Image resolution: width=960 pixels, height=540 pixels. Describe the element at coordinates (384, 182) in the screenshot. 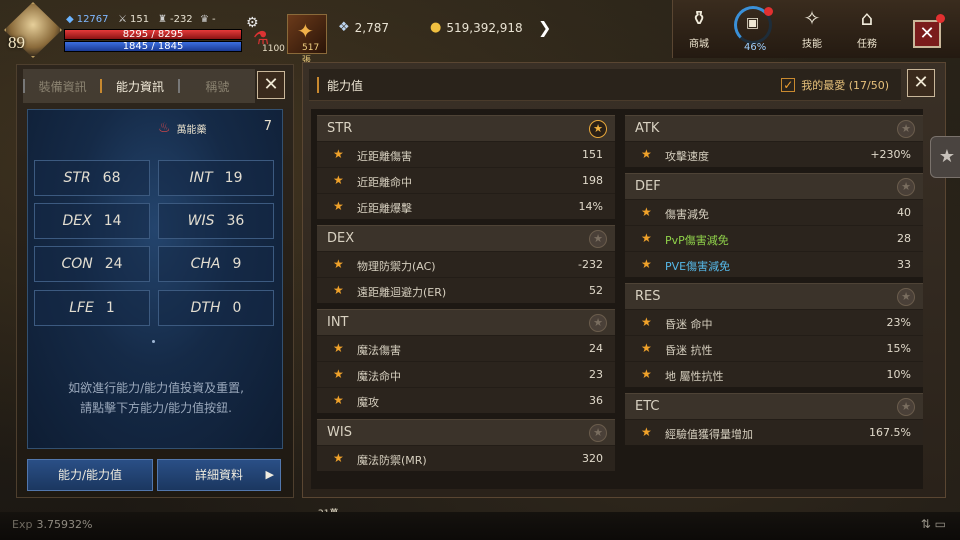

I see `attribute-name: 近距離命中` at that location.